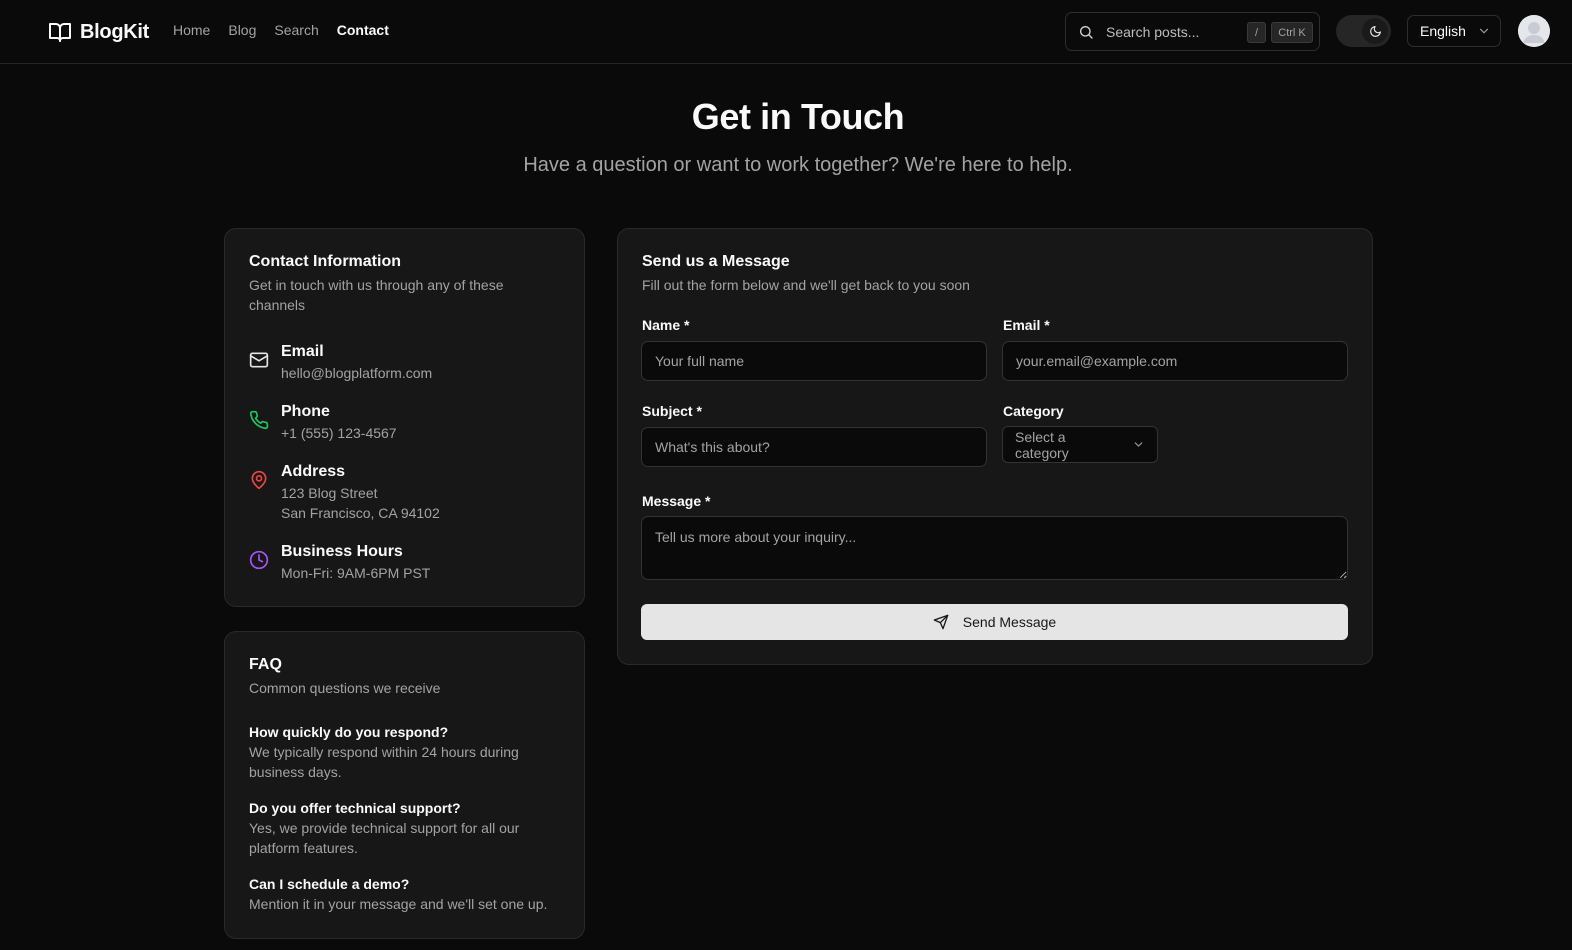 The width and height of the screenshot is (1572, 950). Describe the element at coordinates (1086, 32) in the screenshot. I see `search-icon` at that location.